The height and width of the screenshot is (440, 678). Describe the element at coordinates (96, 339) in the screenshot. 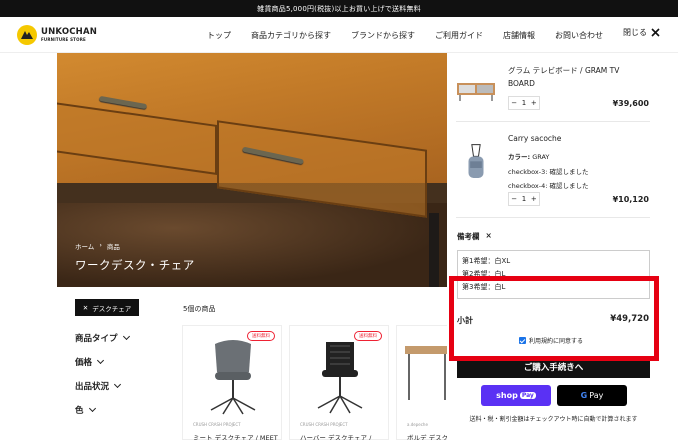

I see `facet-label: 商品タイプ` at that location.